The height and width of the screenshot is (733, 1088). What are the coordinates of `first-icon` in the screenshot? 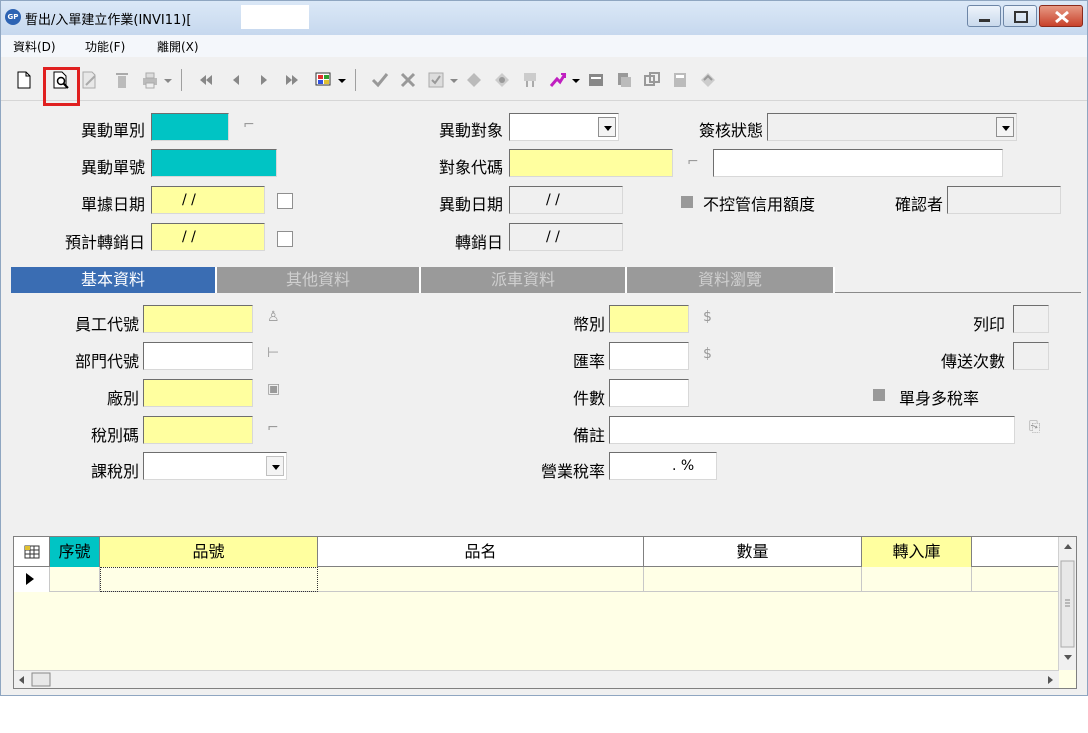 It's located at (206, 80).